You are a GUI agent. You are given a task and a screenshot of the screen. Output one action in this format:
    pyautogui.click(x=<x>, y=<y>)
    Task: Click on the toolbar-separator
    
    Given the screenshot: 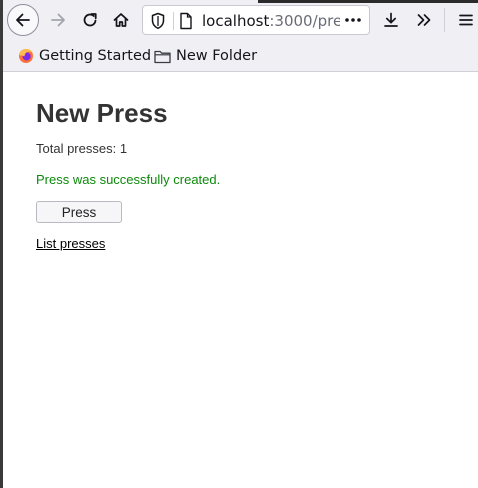 What is the action you would take?
    pyautogui.click(x=444, y=20)
    